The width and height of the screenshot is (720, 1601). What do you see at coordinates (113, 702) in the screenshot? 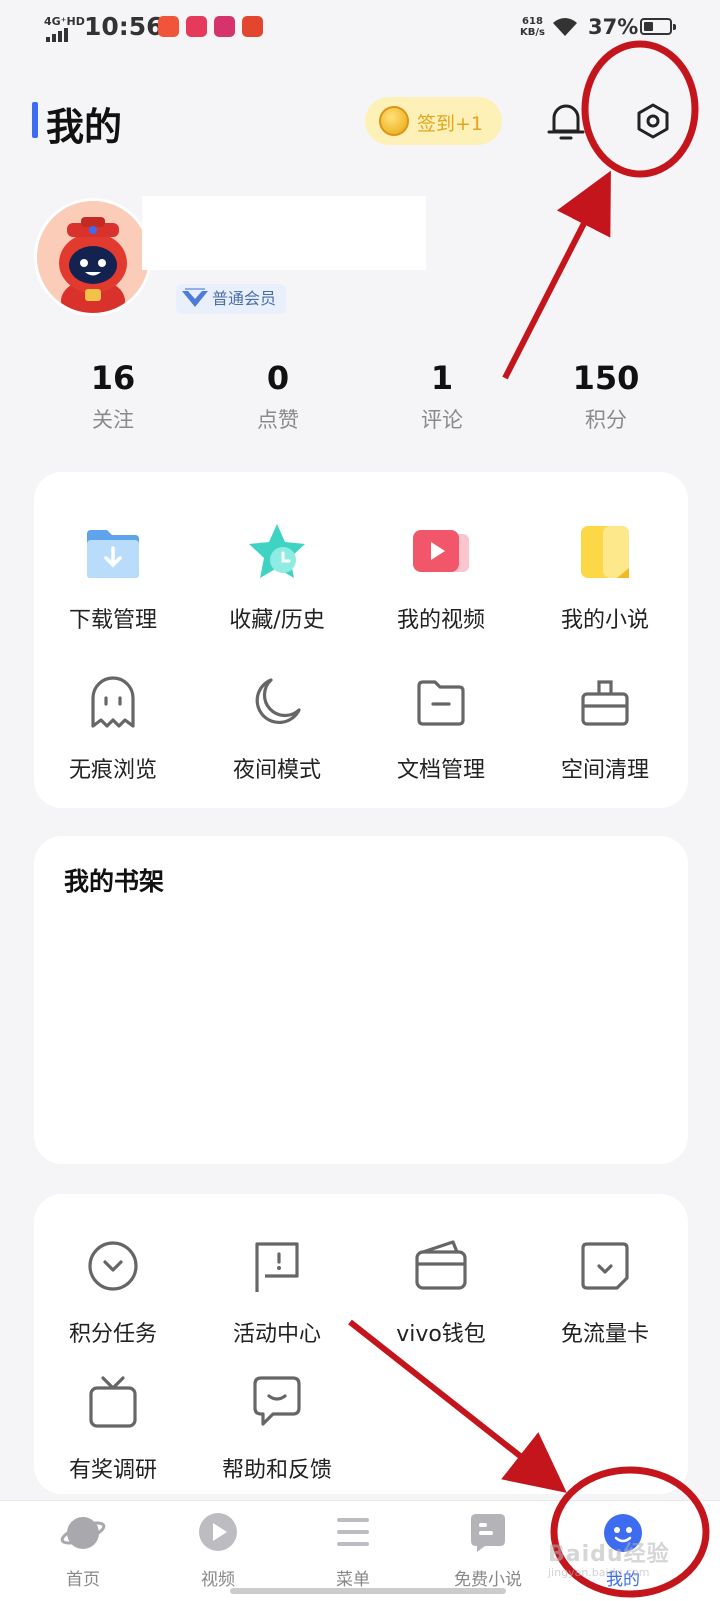
I see `ghost-icon` at bounding box center [113, 702].